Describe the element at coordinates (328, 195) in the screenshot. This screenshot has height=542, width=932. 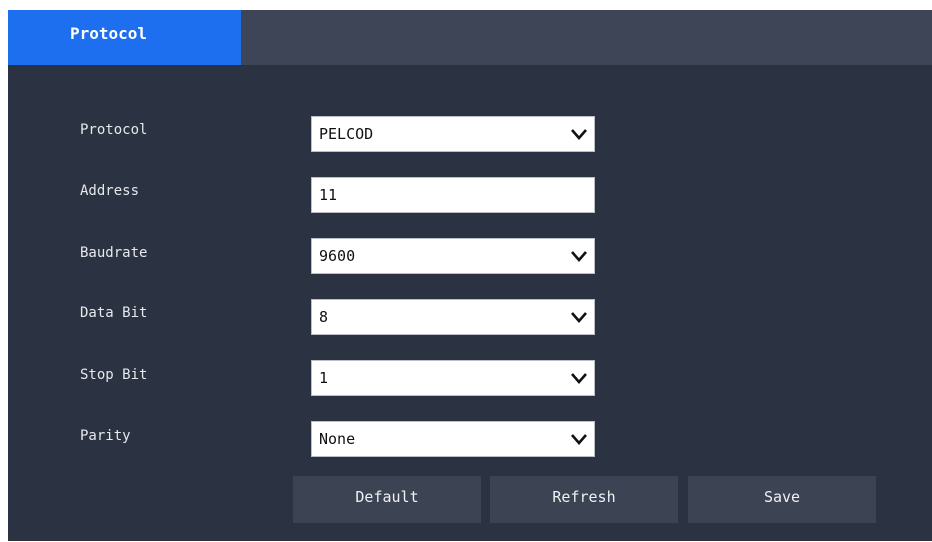
I see `address-value: 11` at that location.